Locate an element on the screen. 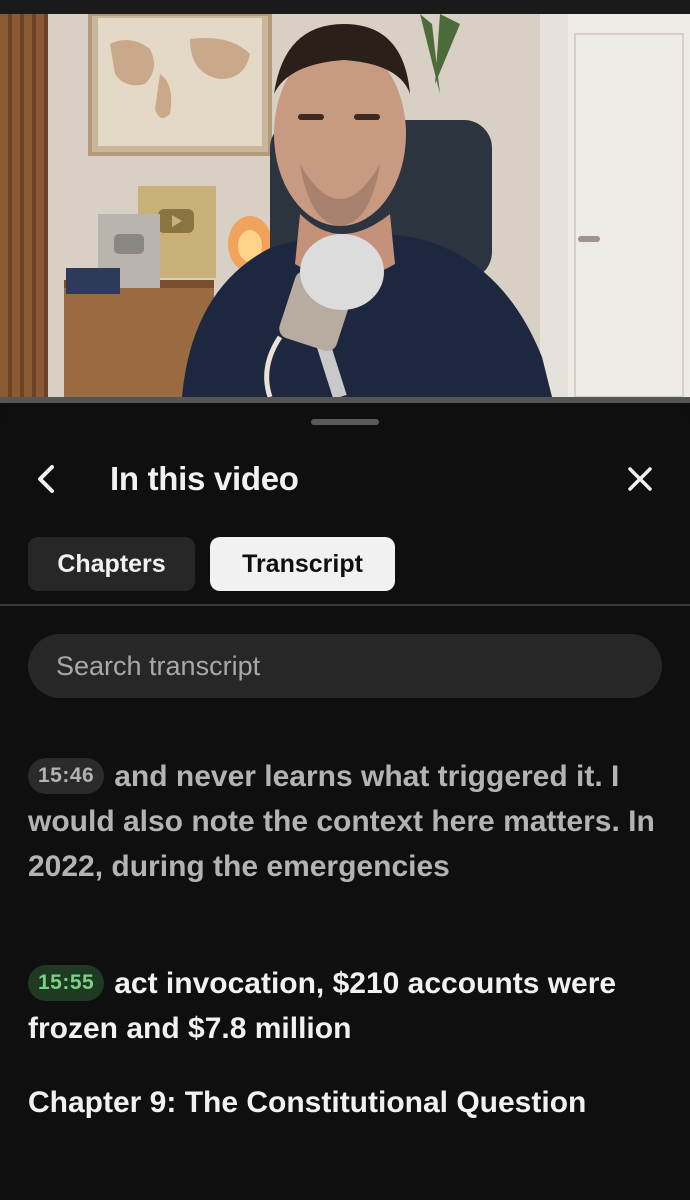  segment-timestamp: 15:46 is located at coordinates (66, 776).